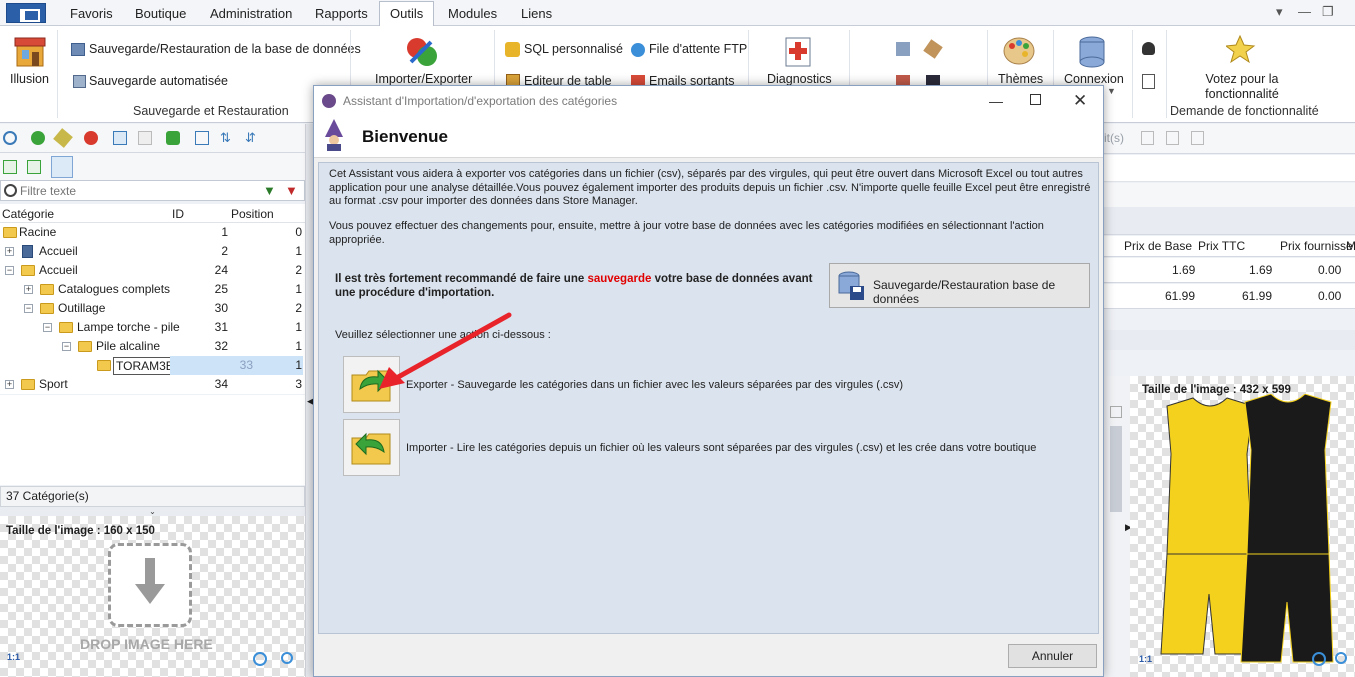  Describe the element at coordinates (152, 511) in the screenshot. I see `splitter-handle: ⌄` at that location.